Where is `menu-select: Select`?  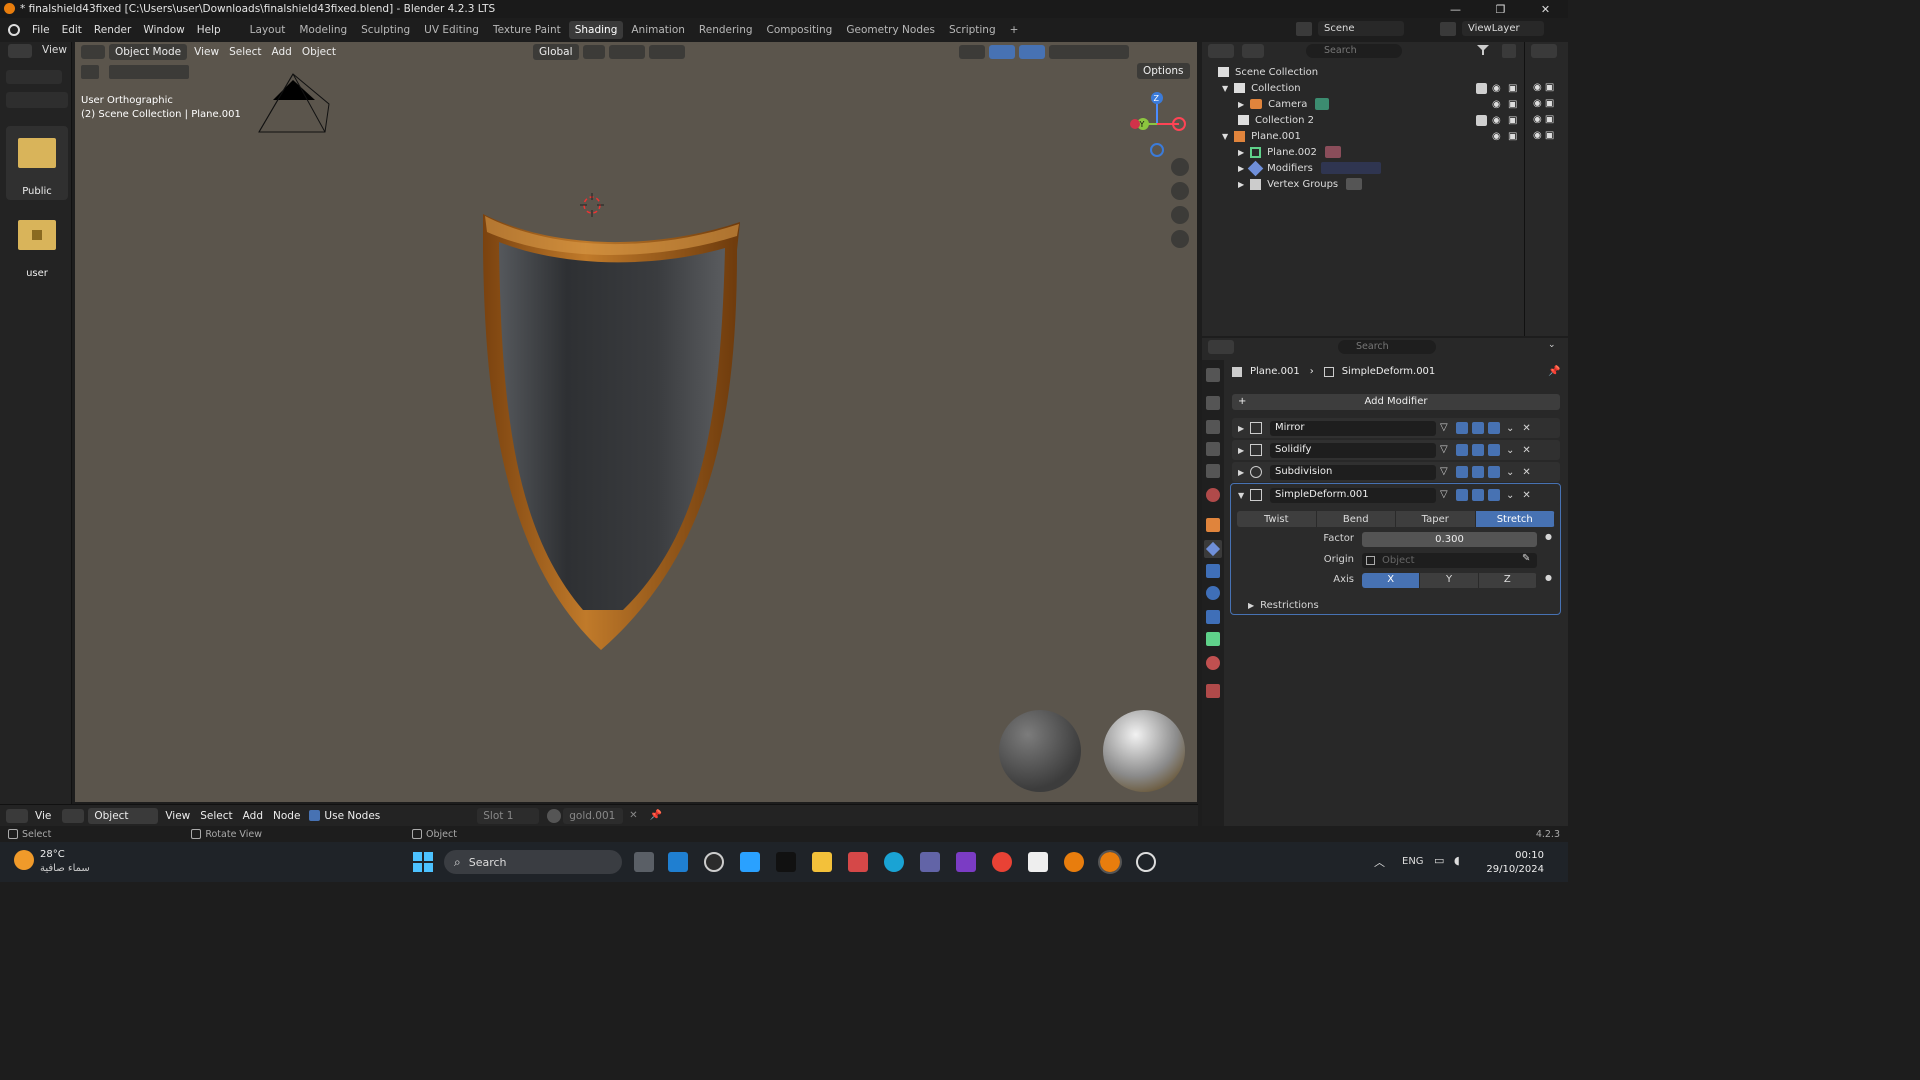 menu-select: Select is located at coordinates (245, 52).